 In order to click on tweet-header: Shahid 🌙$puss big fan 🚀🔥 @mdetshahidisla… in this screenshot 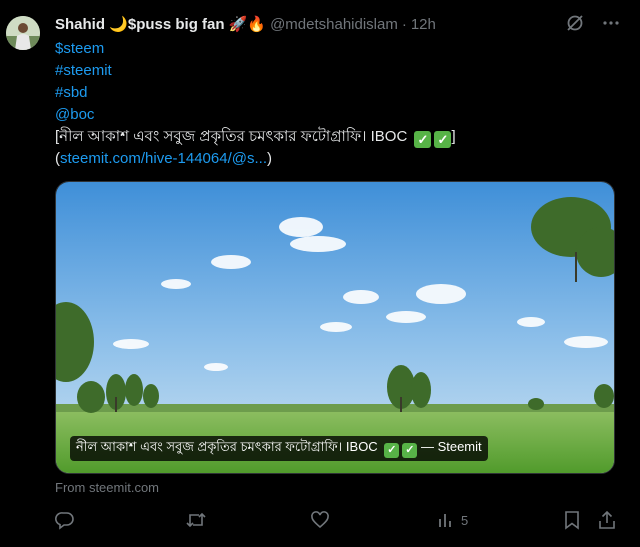, I will do `click(245, 24)`.